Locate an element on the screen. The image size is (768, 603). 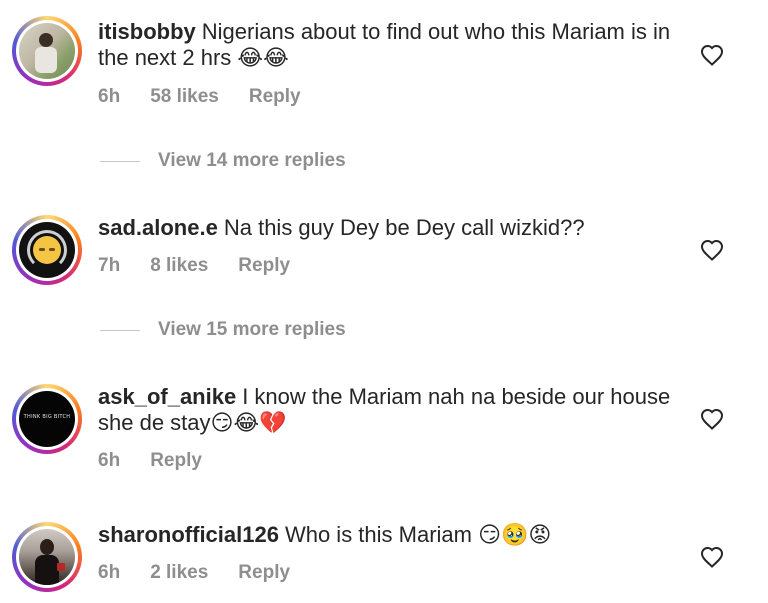
likes-count: 58 likes is located at coordinates (184, 97).